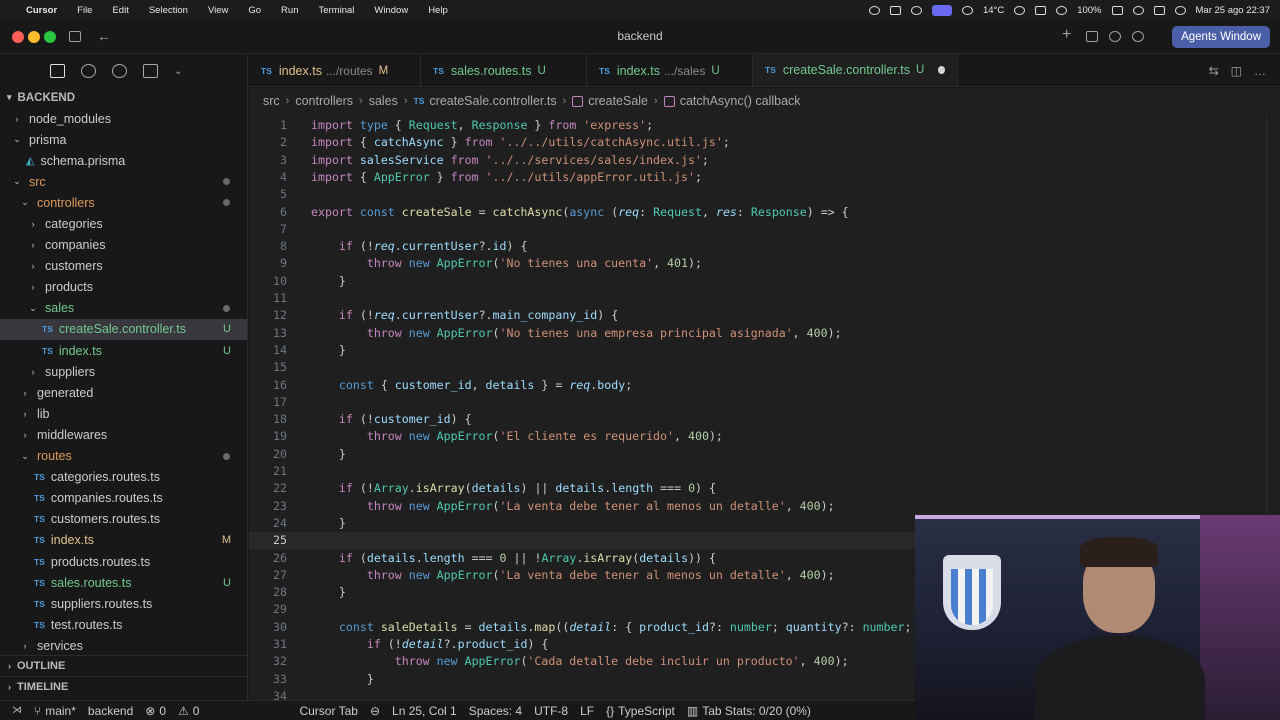  Describe the element at coordinates (941, 10) in the screenshot. I see `recording-icon` at that location.